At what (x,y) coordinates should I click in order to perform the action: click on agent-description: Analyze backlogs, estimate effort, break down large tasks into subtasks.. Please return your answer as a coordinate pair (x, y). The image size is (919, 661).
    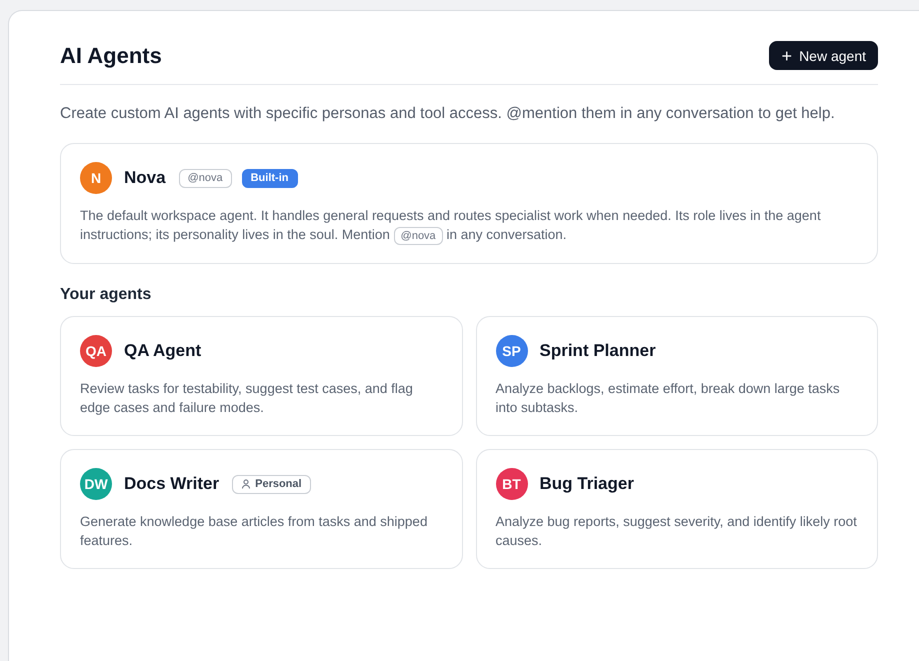
    Looking at the image, I should click on (668, 398).